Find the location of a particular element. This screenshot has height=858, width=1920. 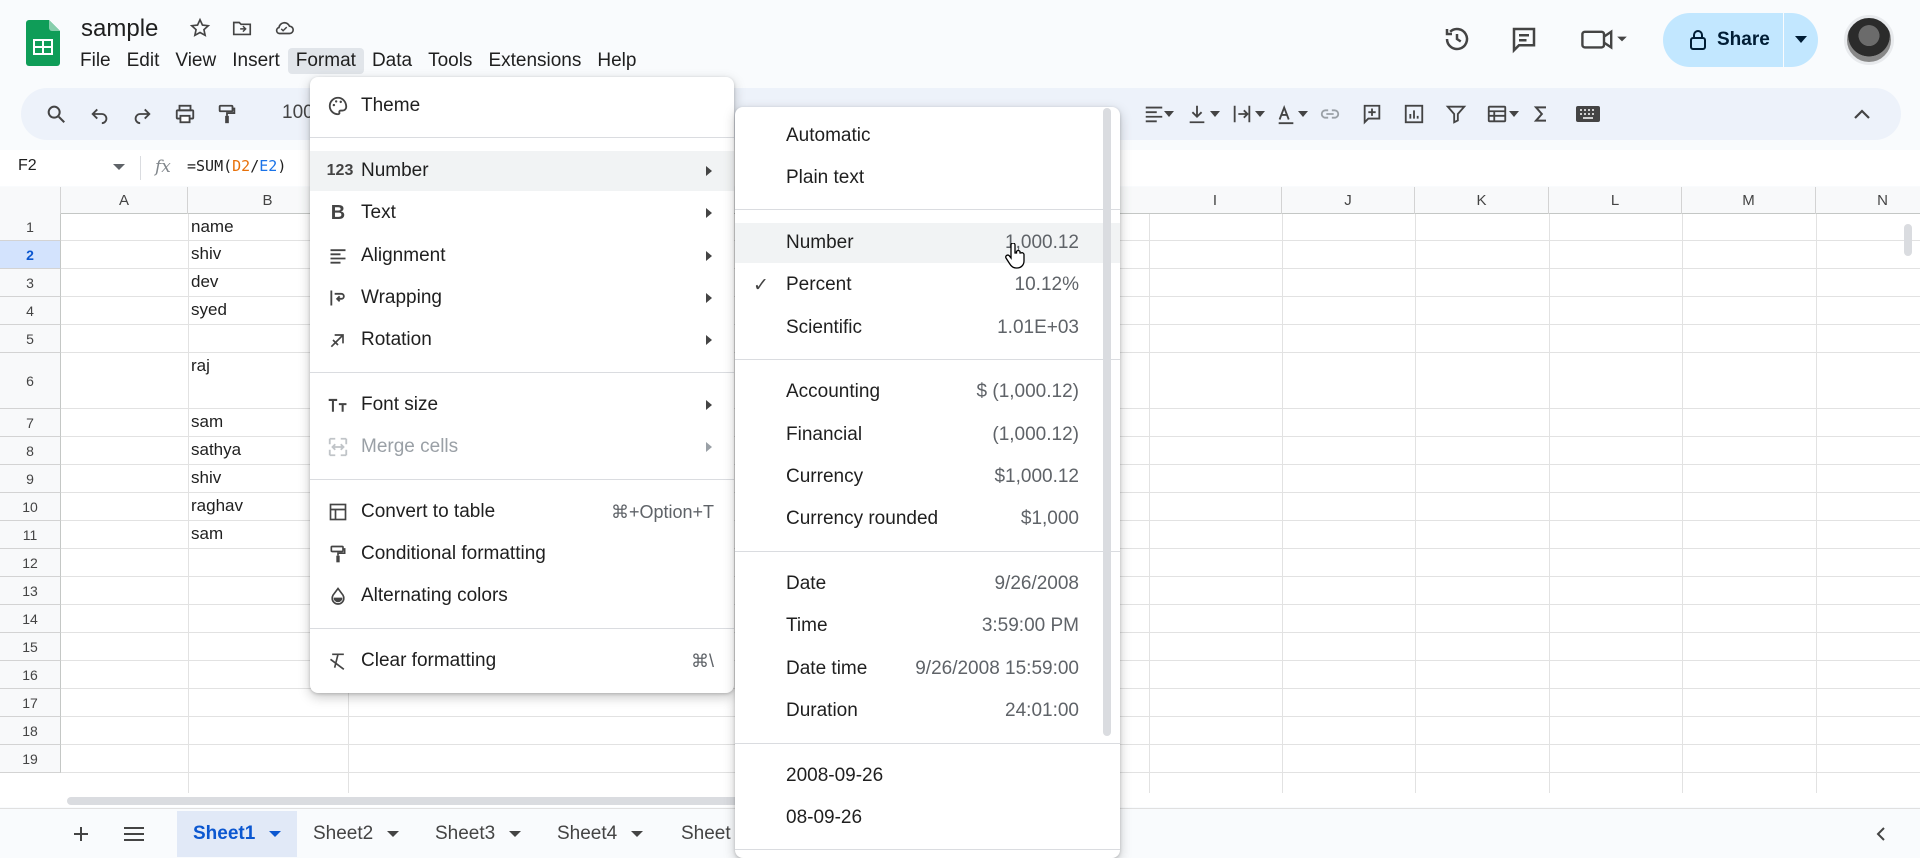

number-option-date-iso: 2008-09-26 is located at coordinates (927, 776).